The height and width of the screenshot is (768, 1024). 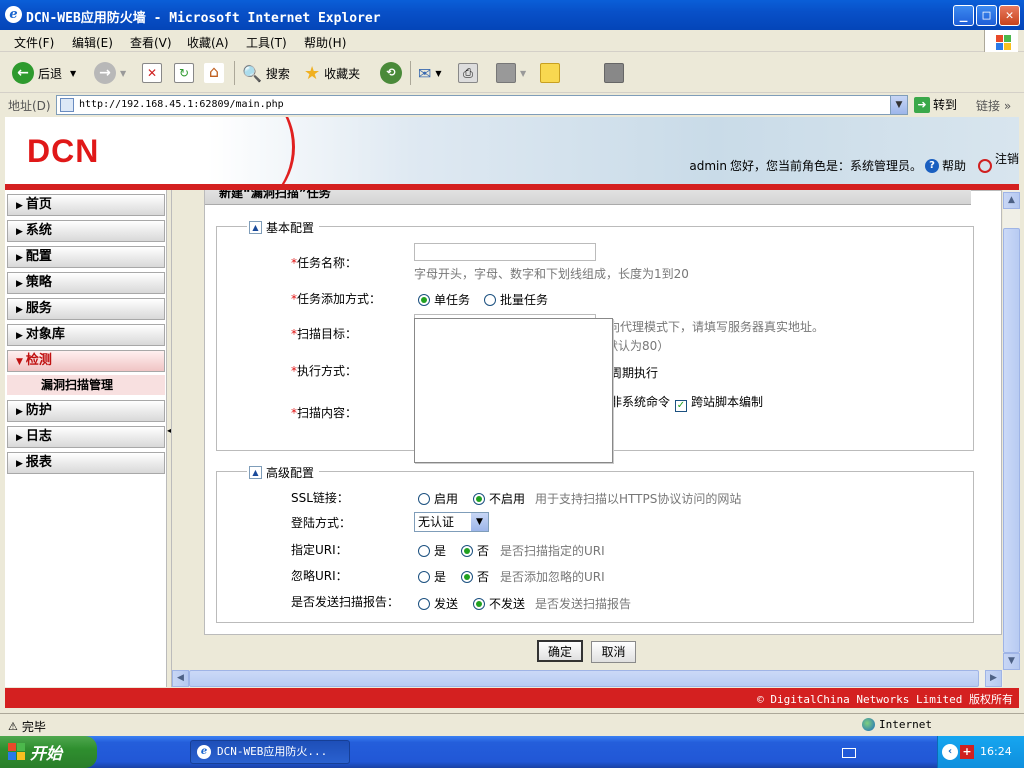 I want to click on menu-edit: 编辑(E), so click(x=92, y=42).